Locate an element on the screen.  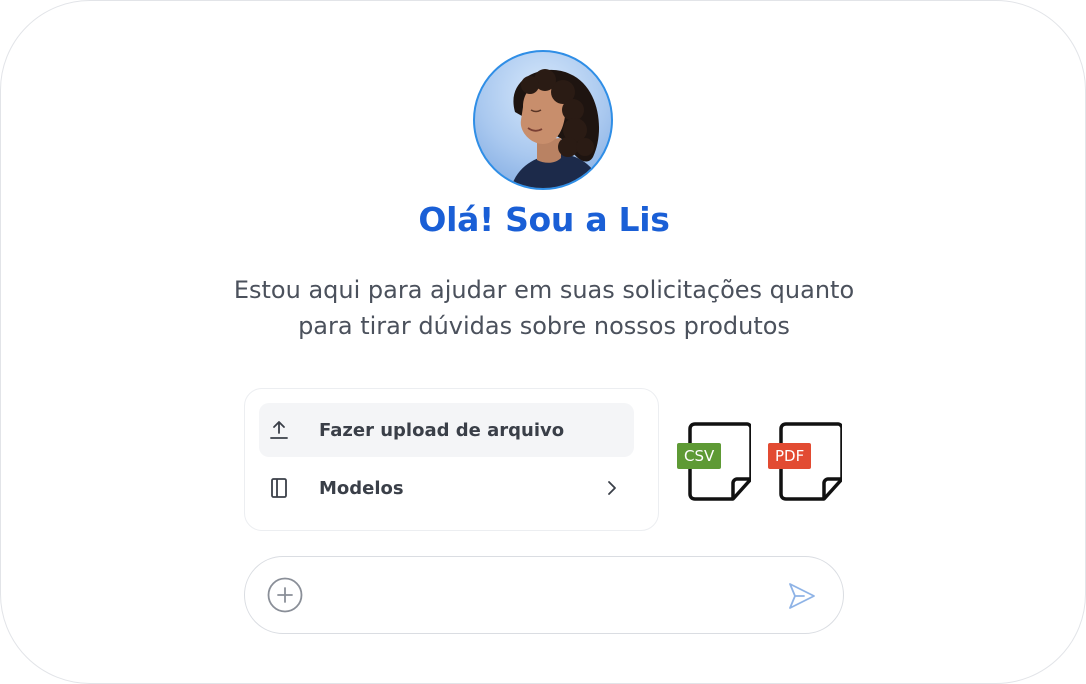
menu-item-upload-file: Fazer upload de arquivo is located at coordinates (446, 430).